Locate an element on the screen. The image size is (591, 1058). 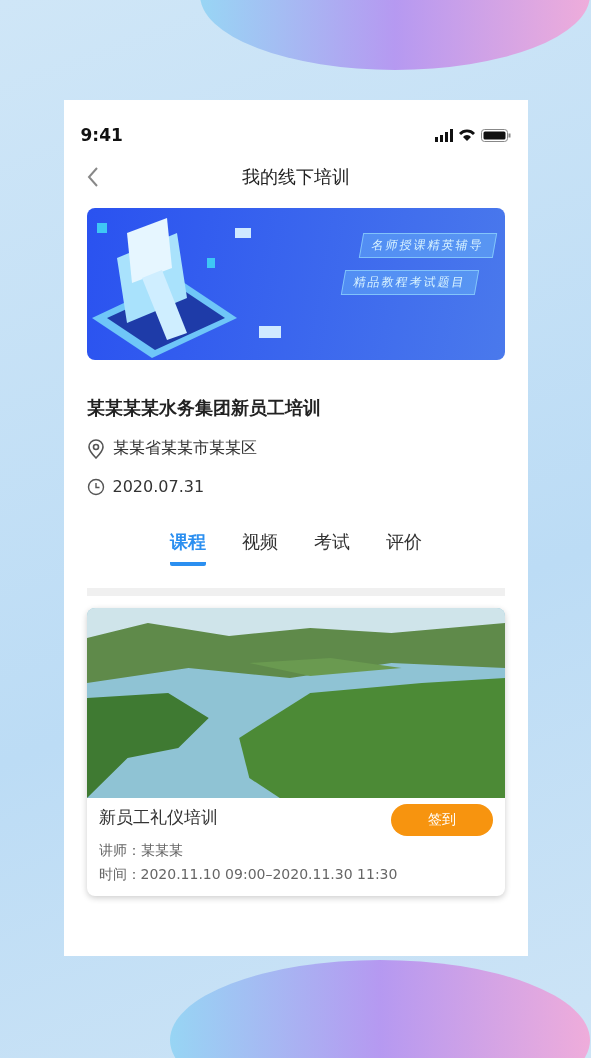
banner-tagline: 名师授课精英辅导 is located at coordinates (427, 245).